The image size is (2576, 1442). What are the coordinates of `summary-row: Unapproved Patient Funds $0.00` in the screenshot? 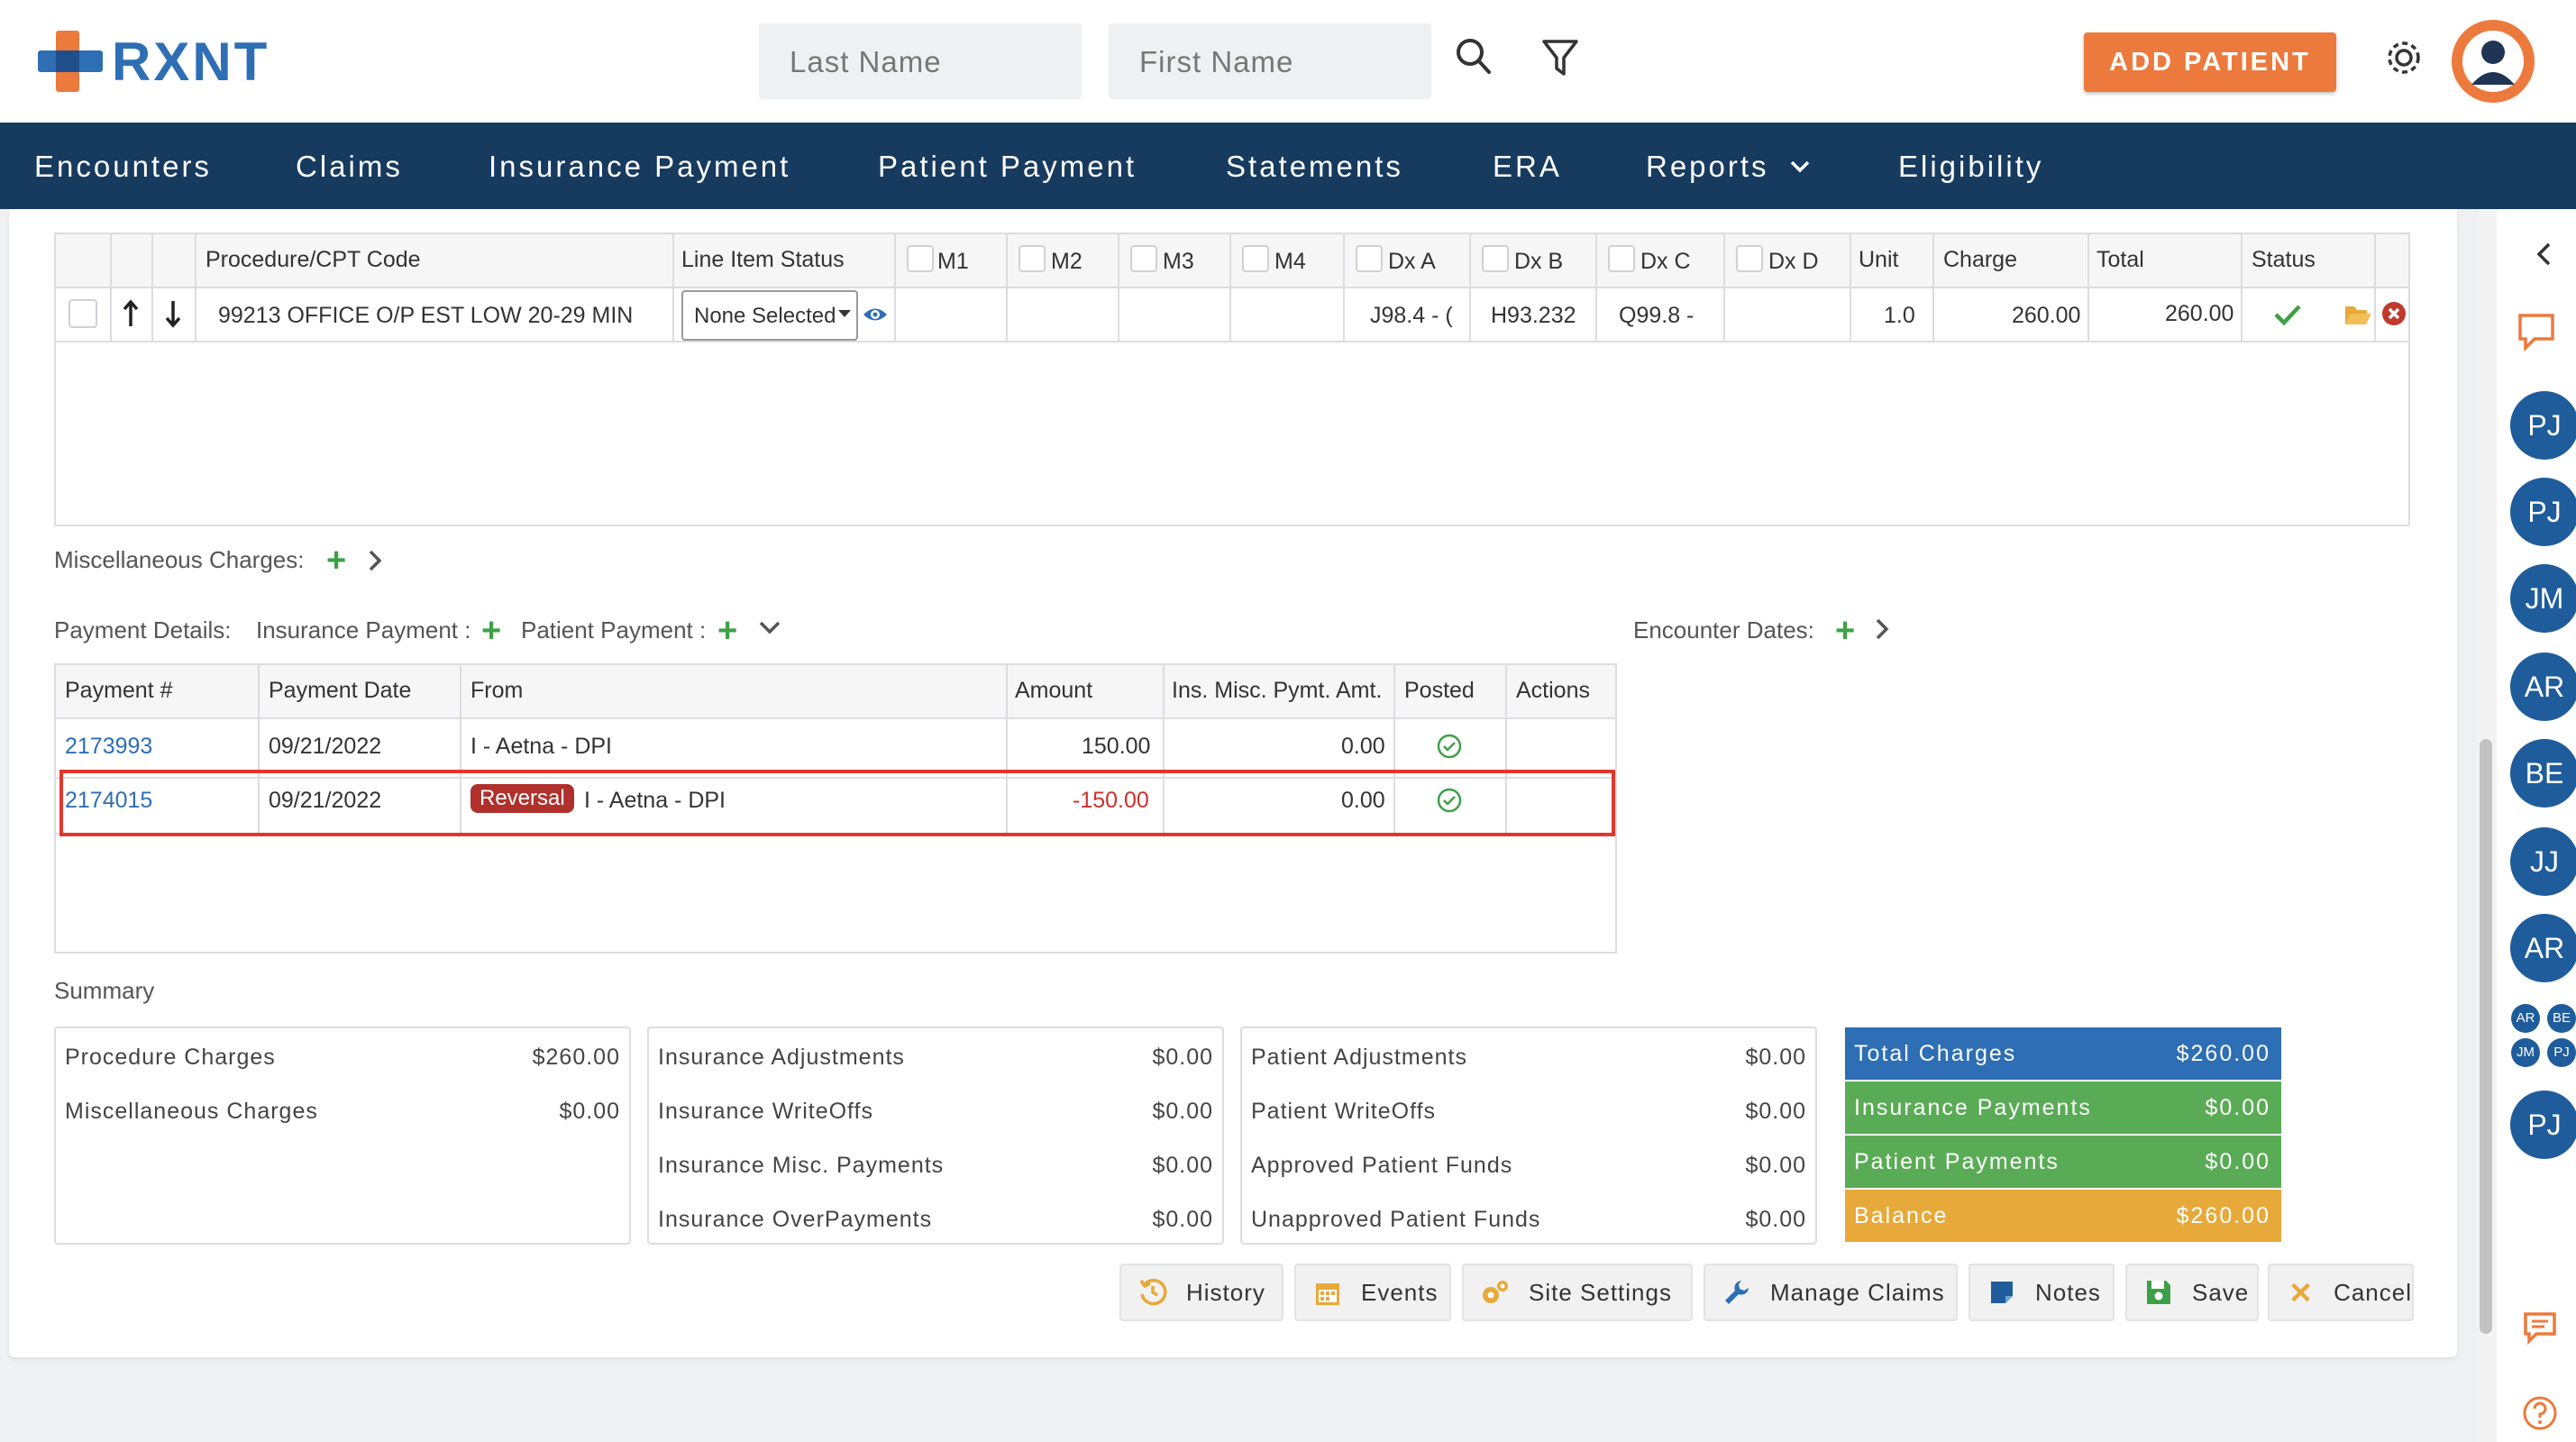 It's located at (1528, 1219).